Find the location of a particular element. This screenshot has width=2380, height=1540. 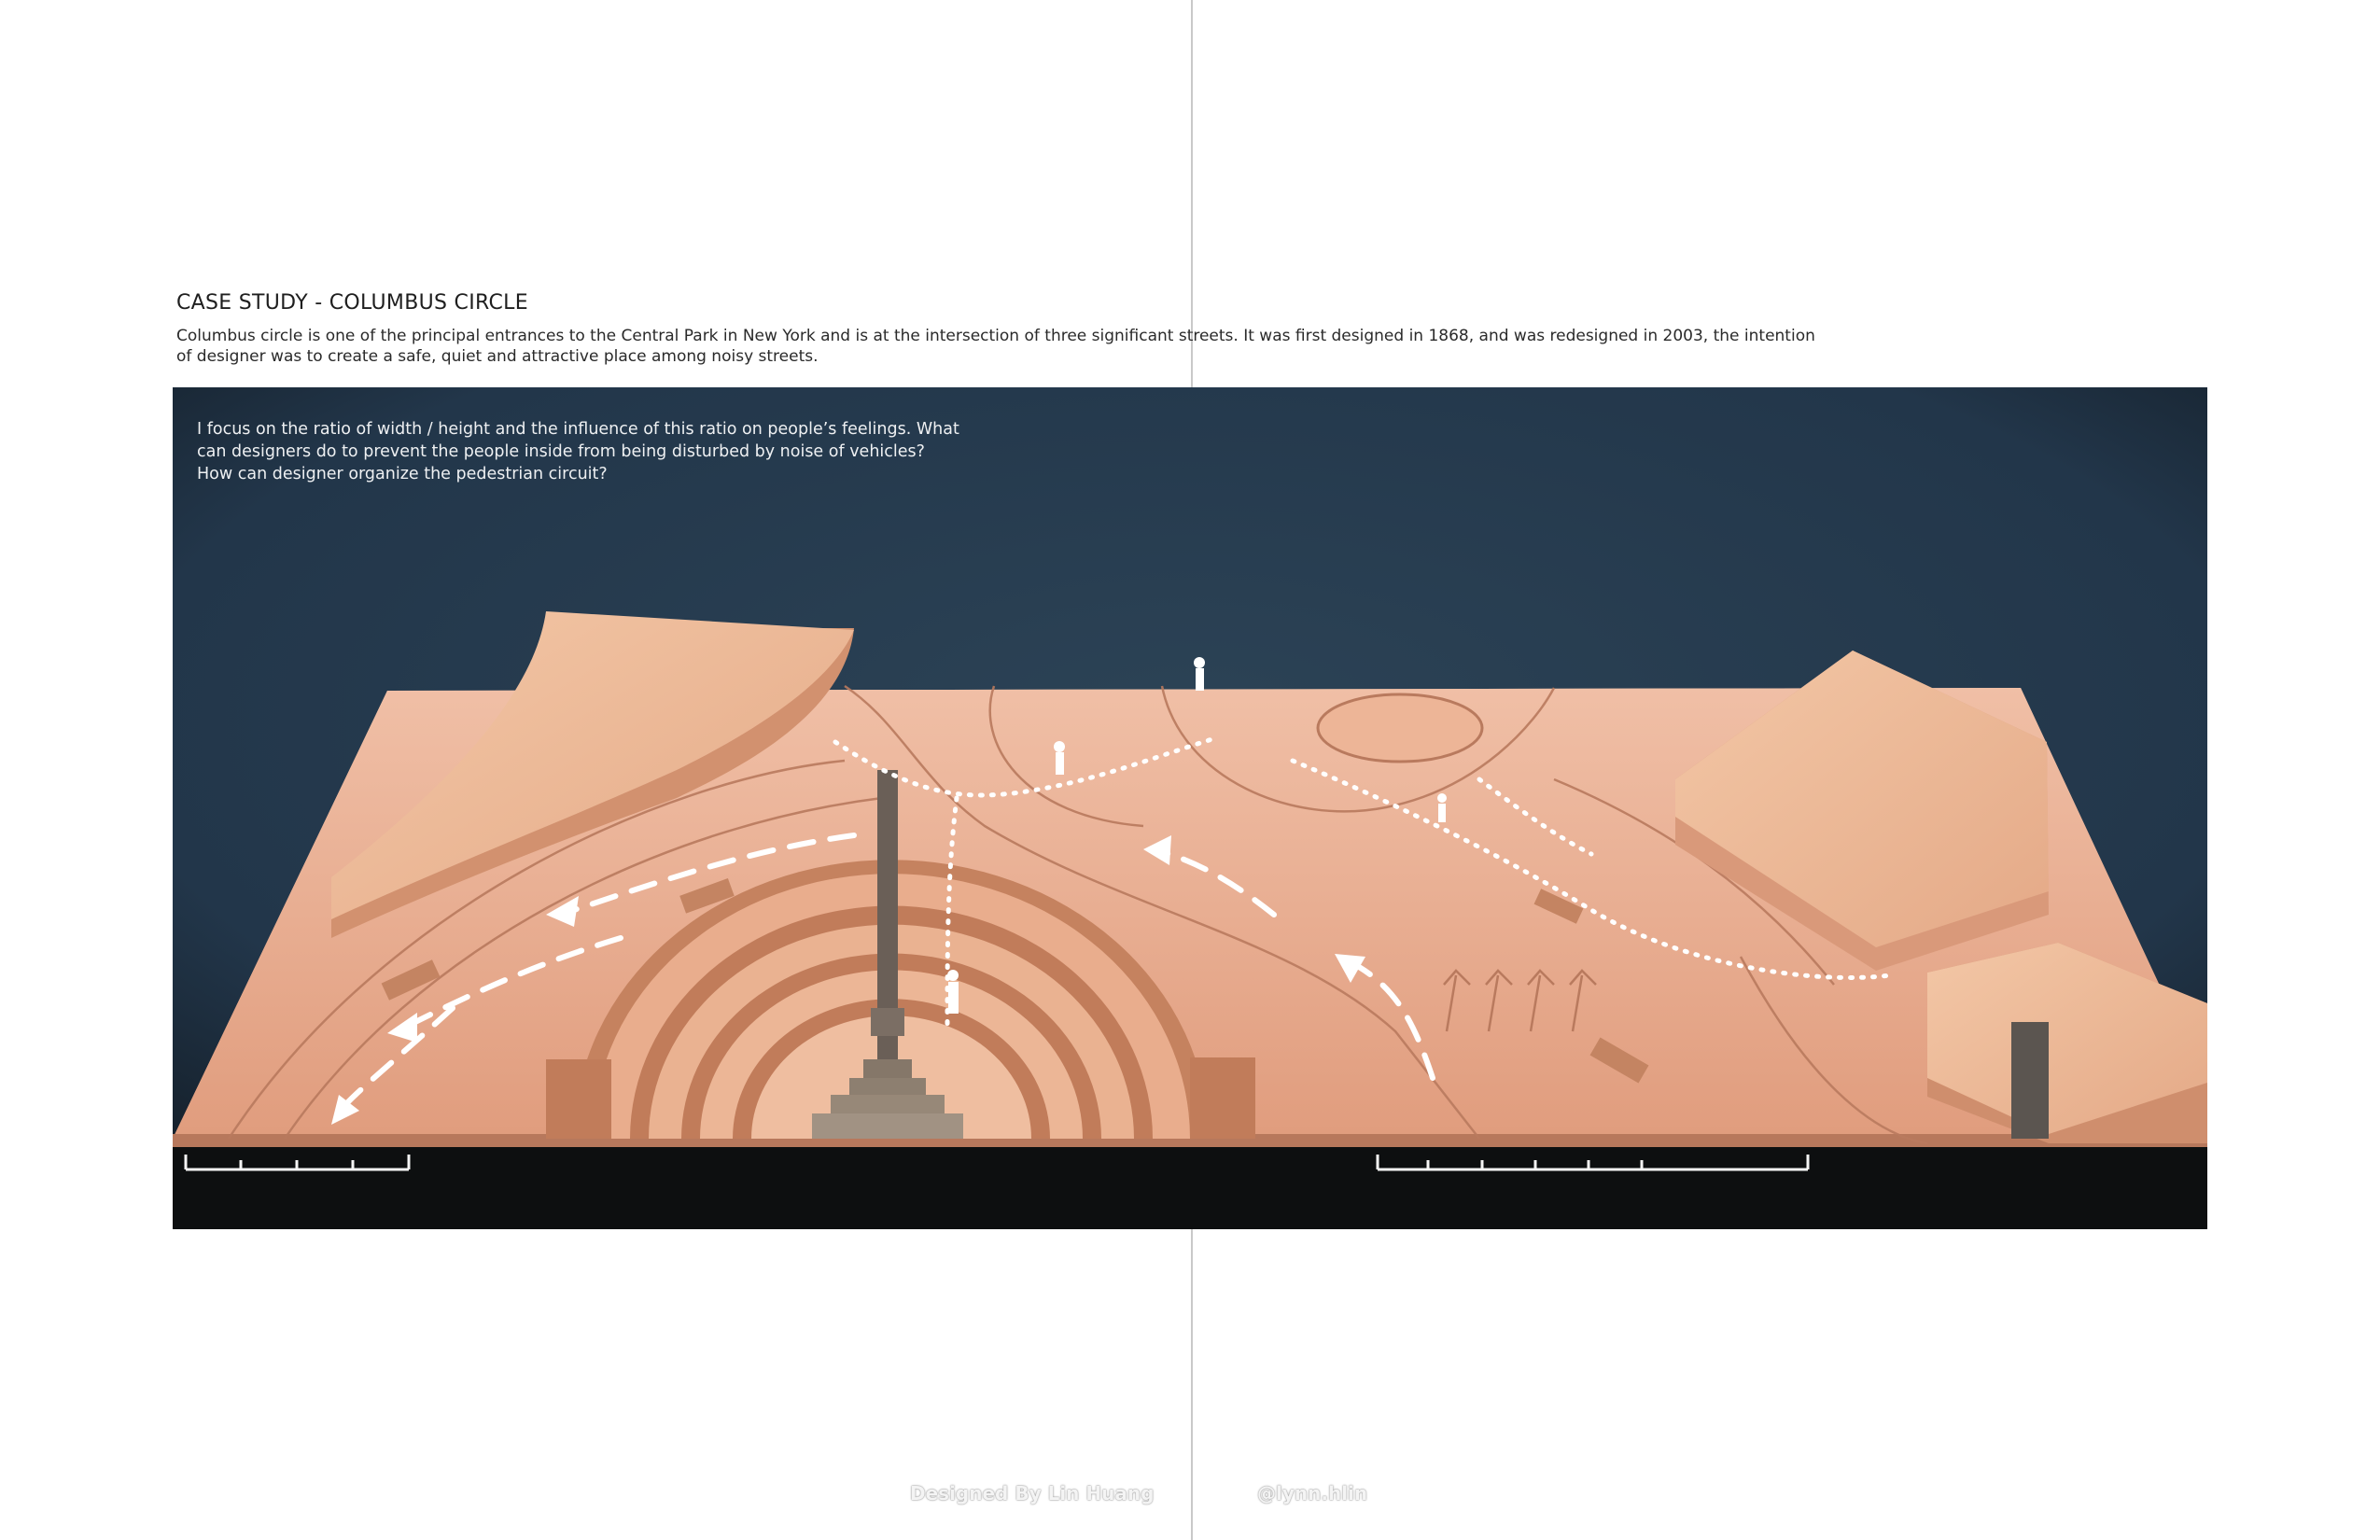

plaza-ellipse is located at coordinates (1400, 728).